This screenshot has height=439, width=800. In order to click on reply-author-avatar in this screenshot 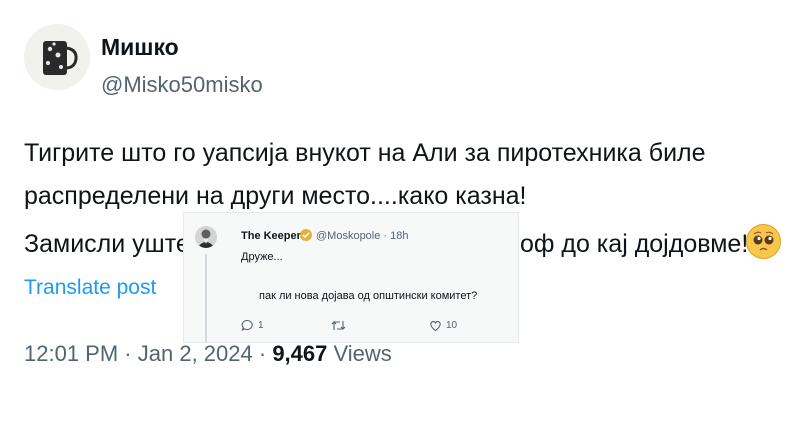, I will do `click(206, 237)`.